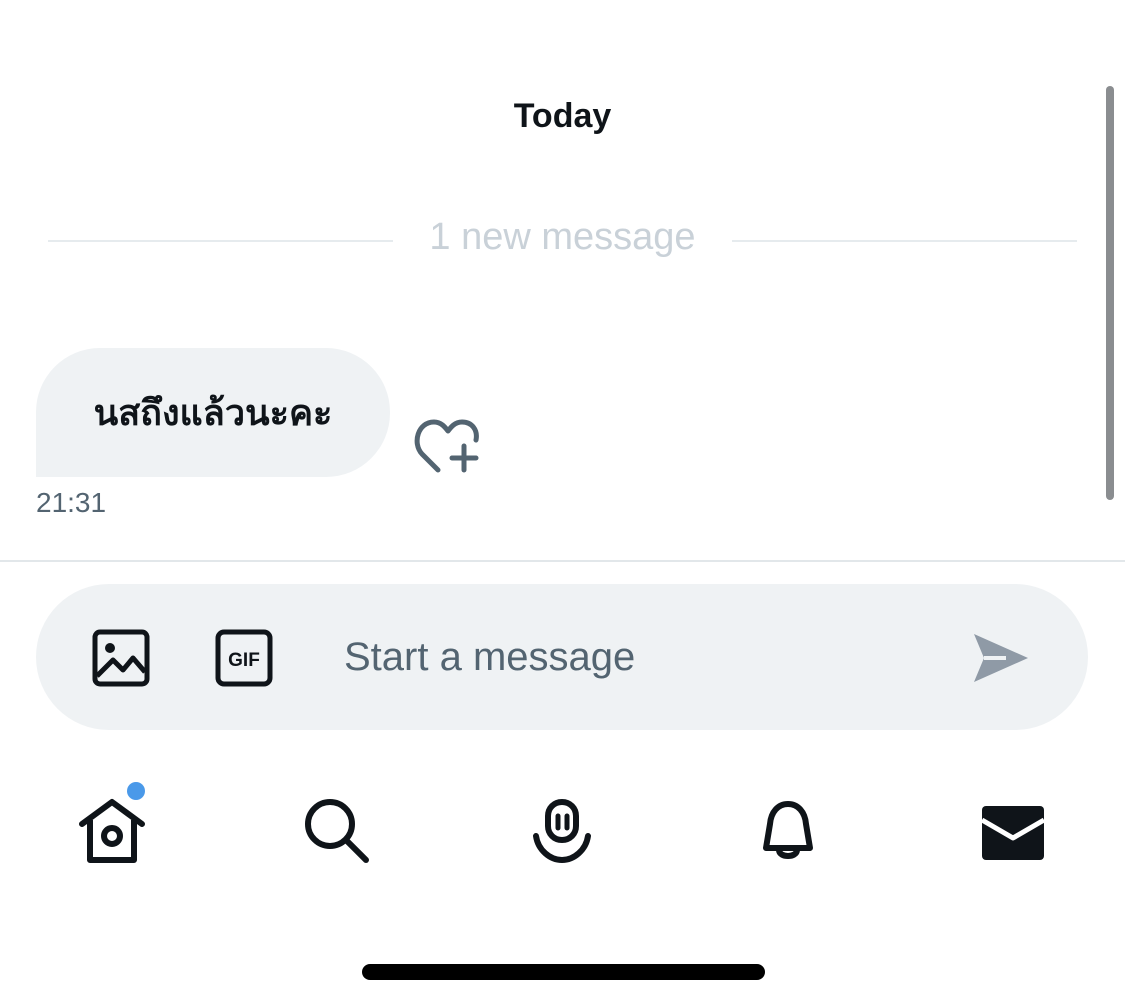 The width and height of the screenshot is (1125, 1003). I want to click on home-icon, so click(112, 831).